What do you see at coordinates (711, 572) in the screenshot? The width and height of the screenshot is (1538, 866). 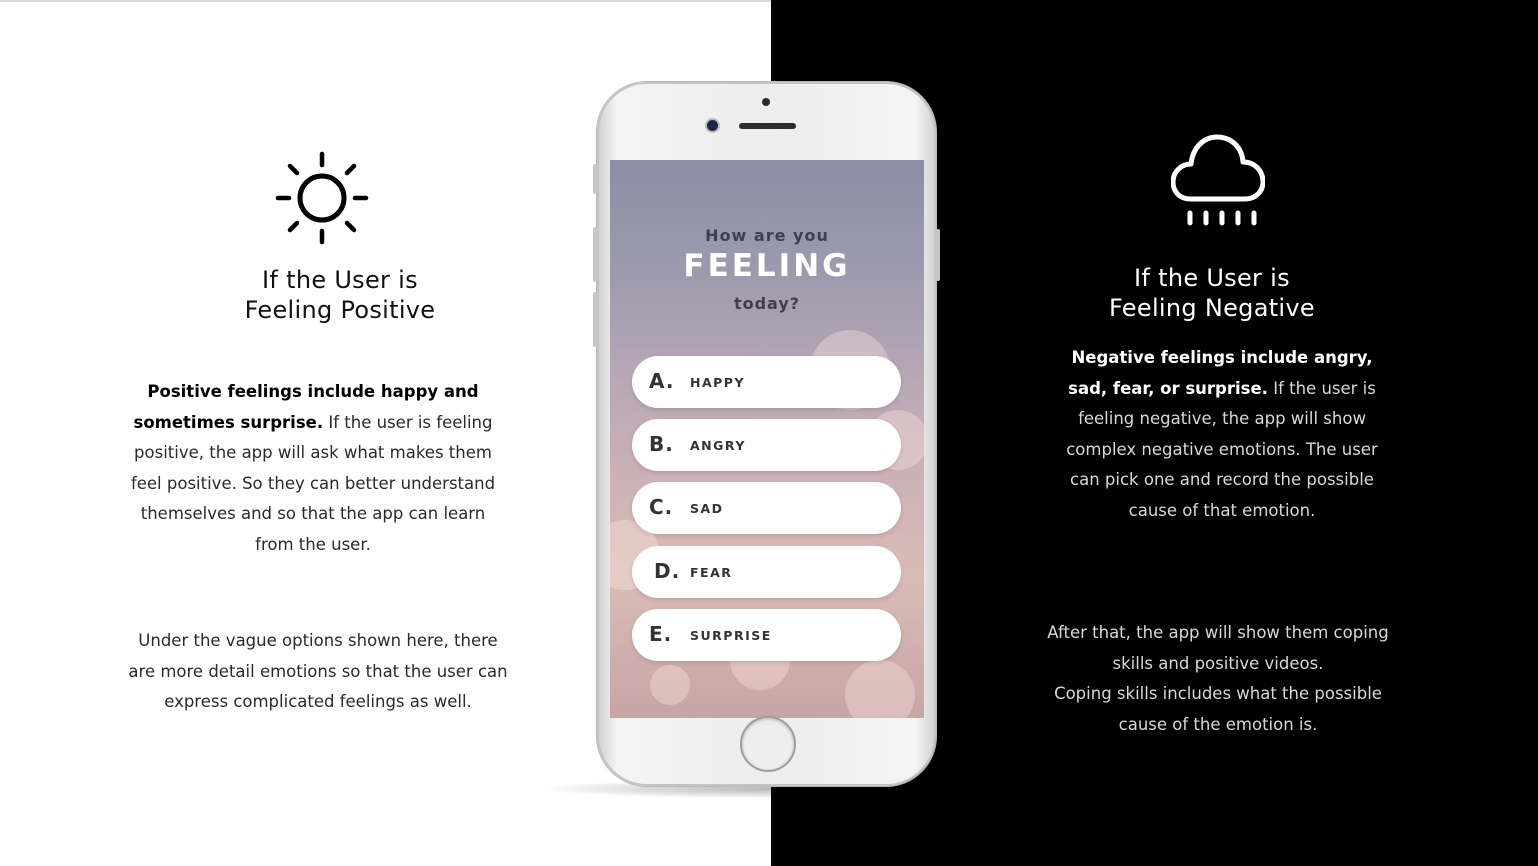 I see `option-label: FEAR` at bounding box center [711, 572].